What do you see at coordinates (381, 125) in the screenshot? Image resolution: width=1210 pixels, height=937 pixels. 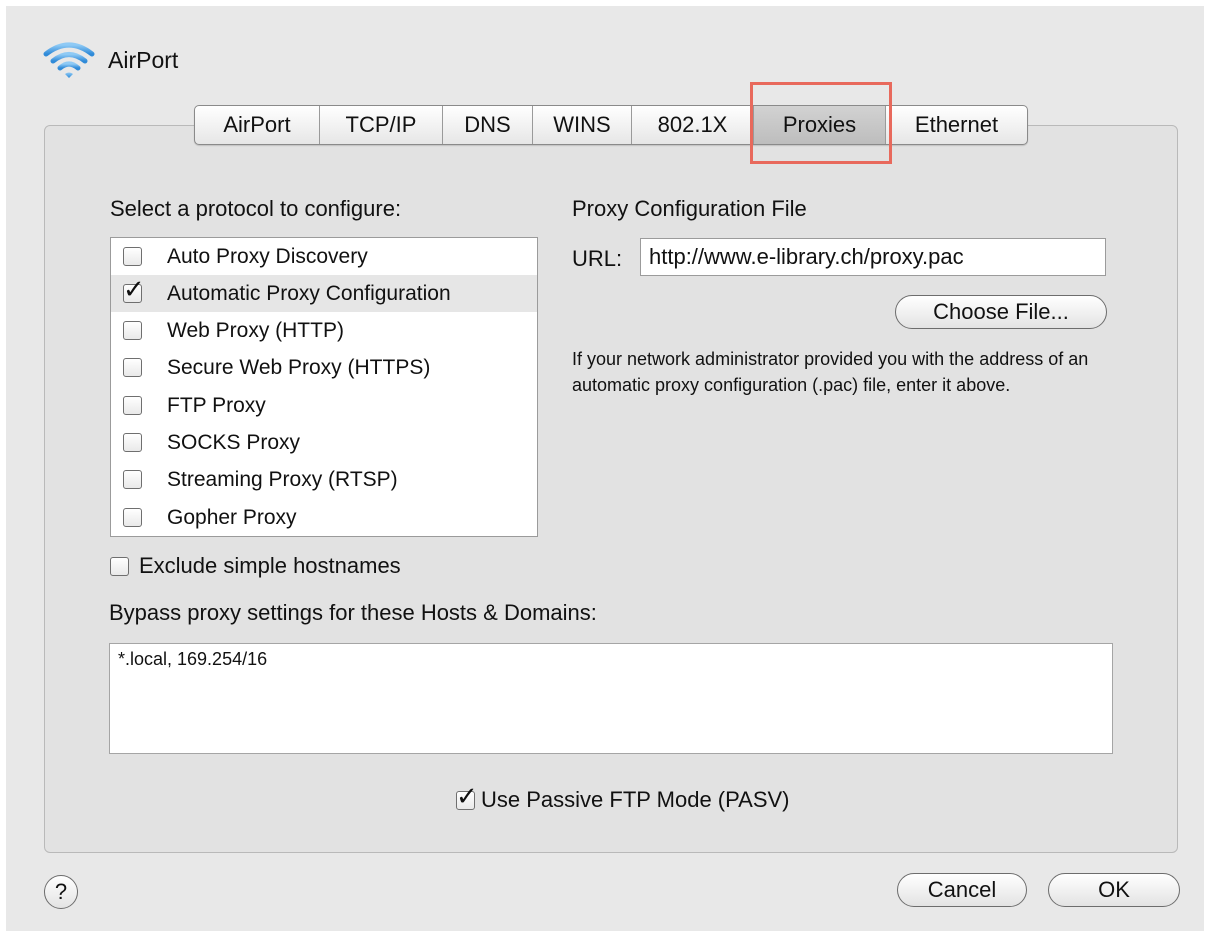 I see `tab-tcp-ip: TCP/IP` at bounding box center [381, 125].